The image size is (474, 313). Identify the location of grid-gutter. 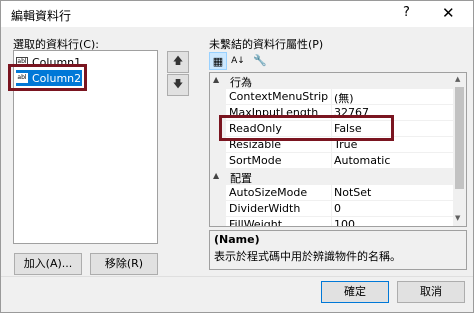
(218, 149).